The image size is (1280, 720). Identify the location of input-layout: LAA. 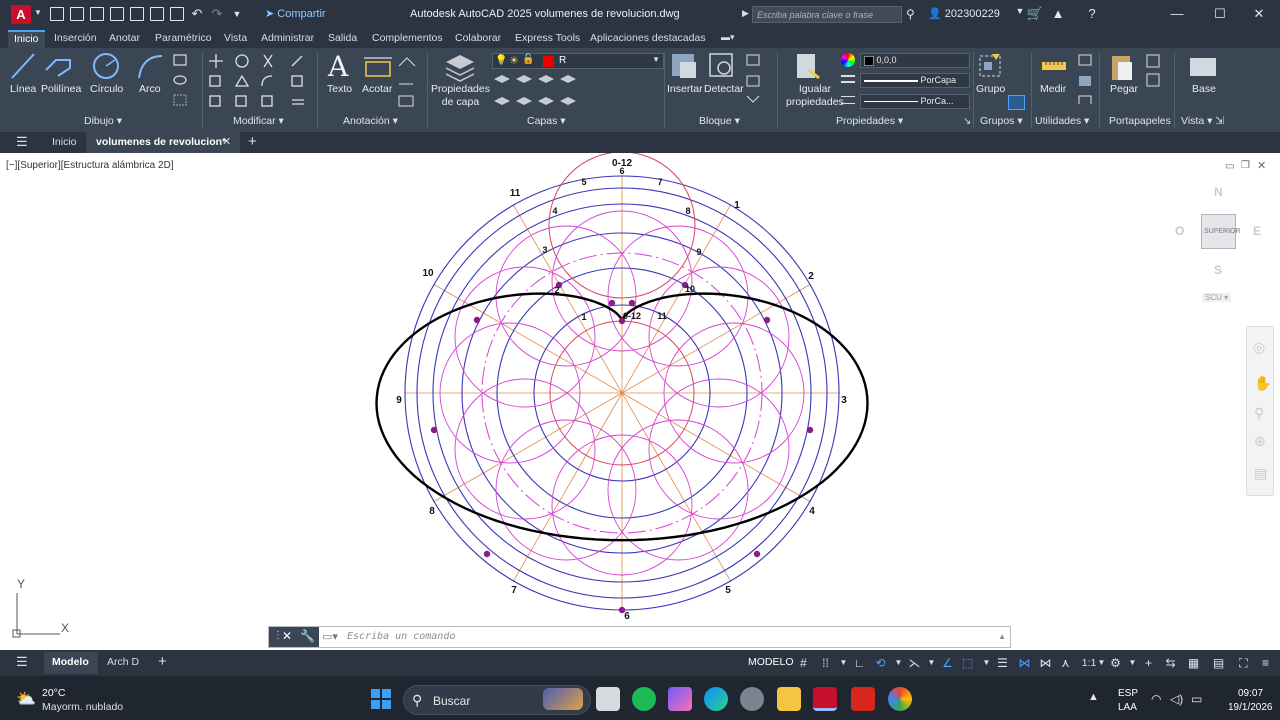
(1127, 707).